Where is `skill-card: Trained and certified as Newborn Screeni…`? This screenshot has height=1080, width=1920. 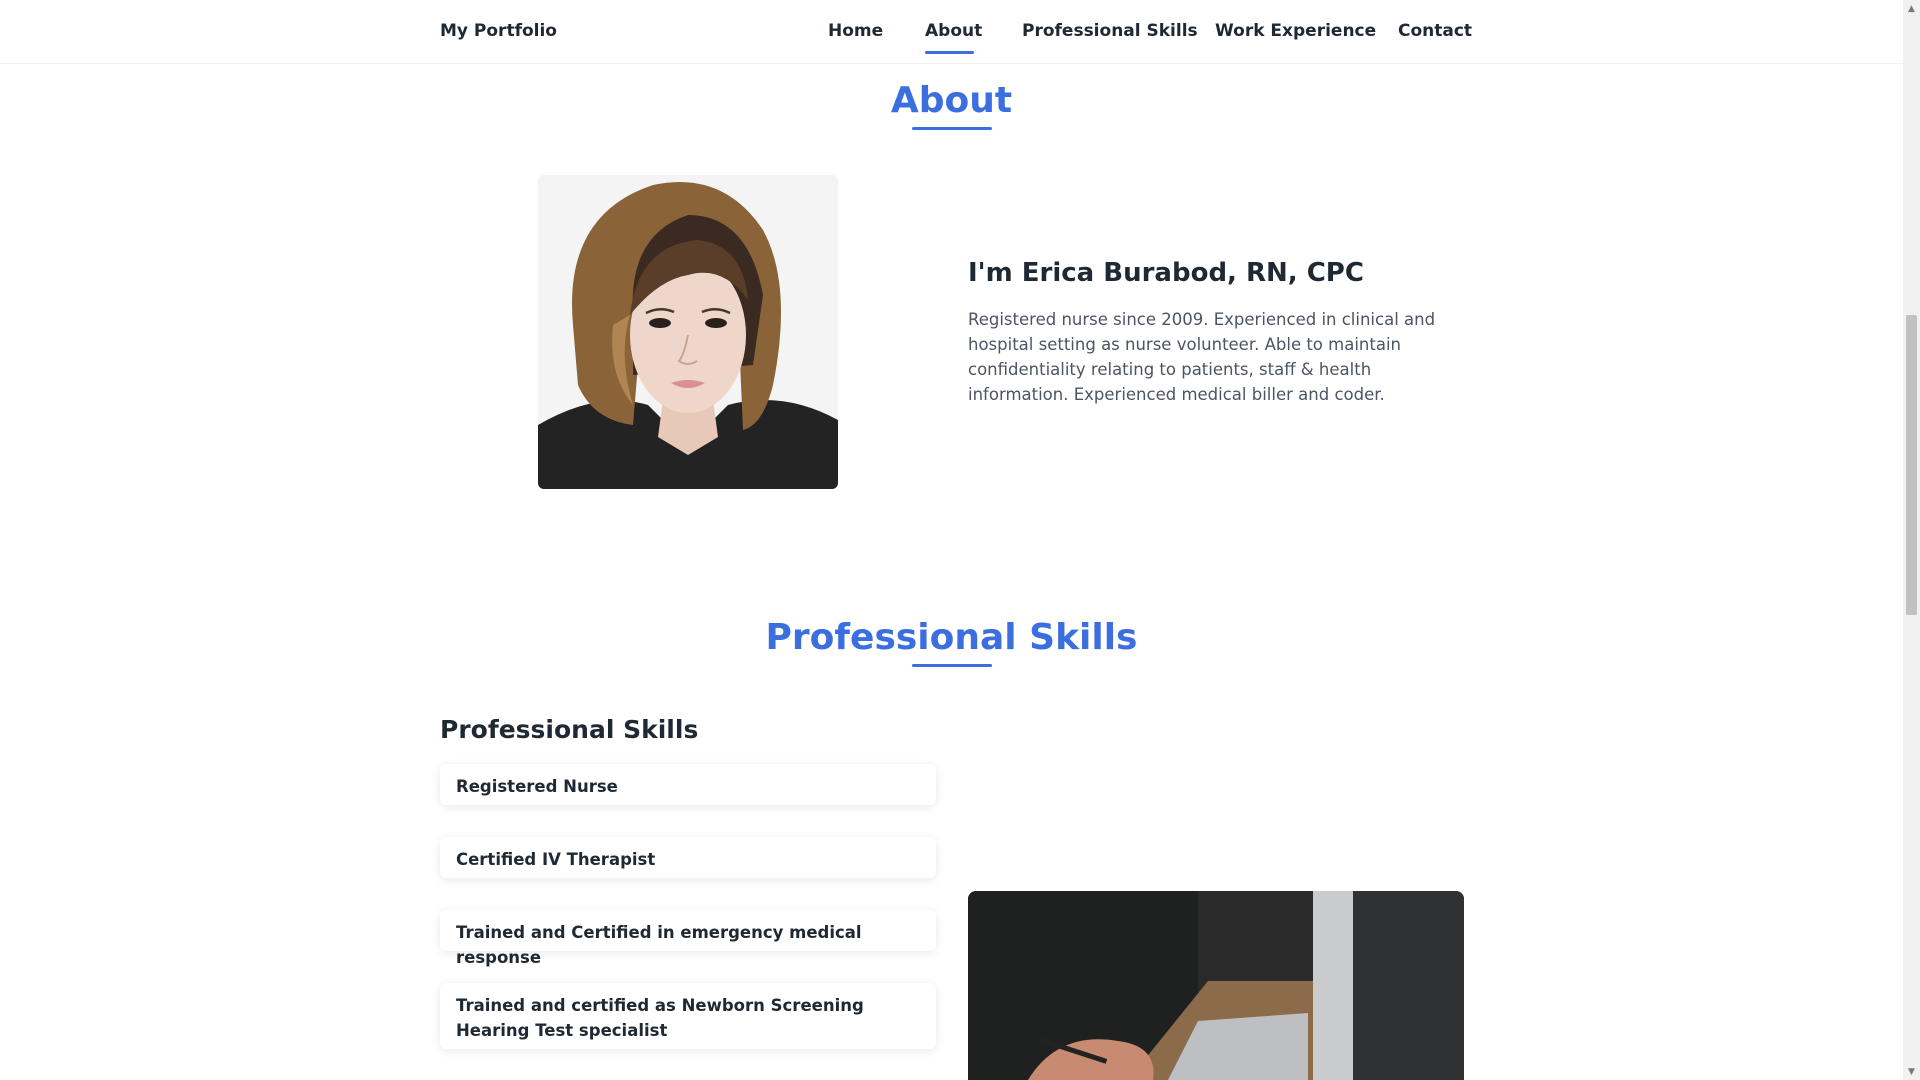
skill-card: Trained and certified as Newborn Screeni… is located at coordinates (688, 1016).